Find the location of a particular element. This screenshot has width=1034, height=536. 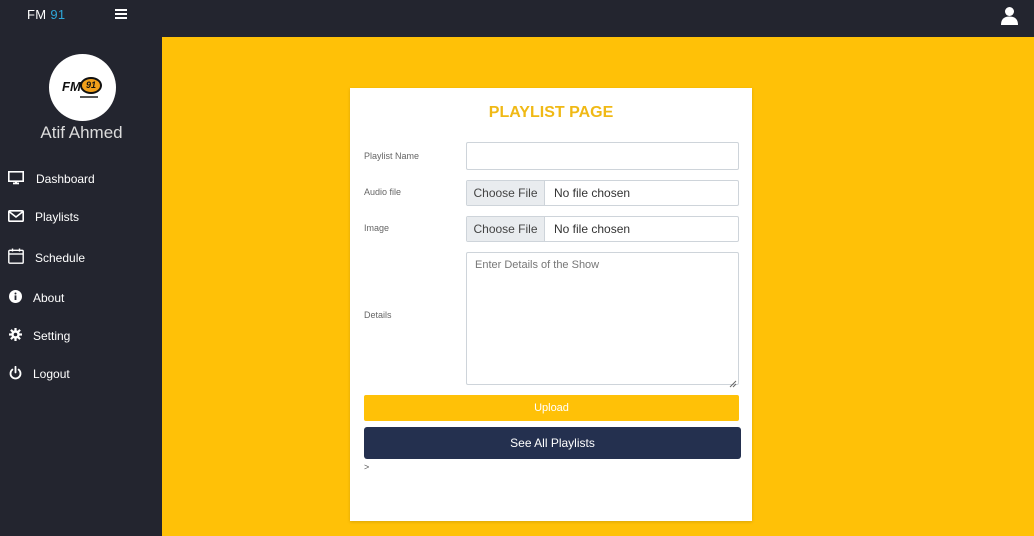

playlist-name-label: Playlist Name is located at coordinates (392, 156).